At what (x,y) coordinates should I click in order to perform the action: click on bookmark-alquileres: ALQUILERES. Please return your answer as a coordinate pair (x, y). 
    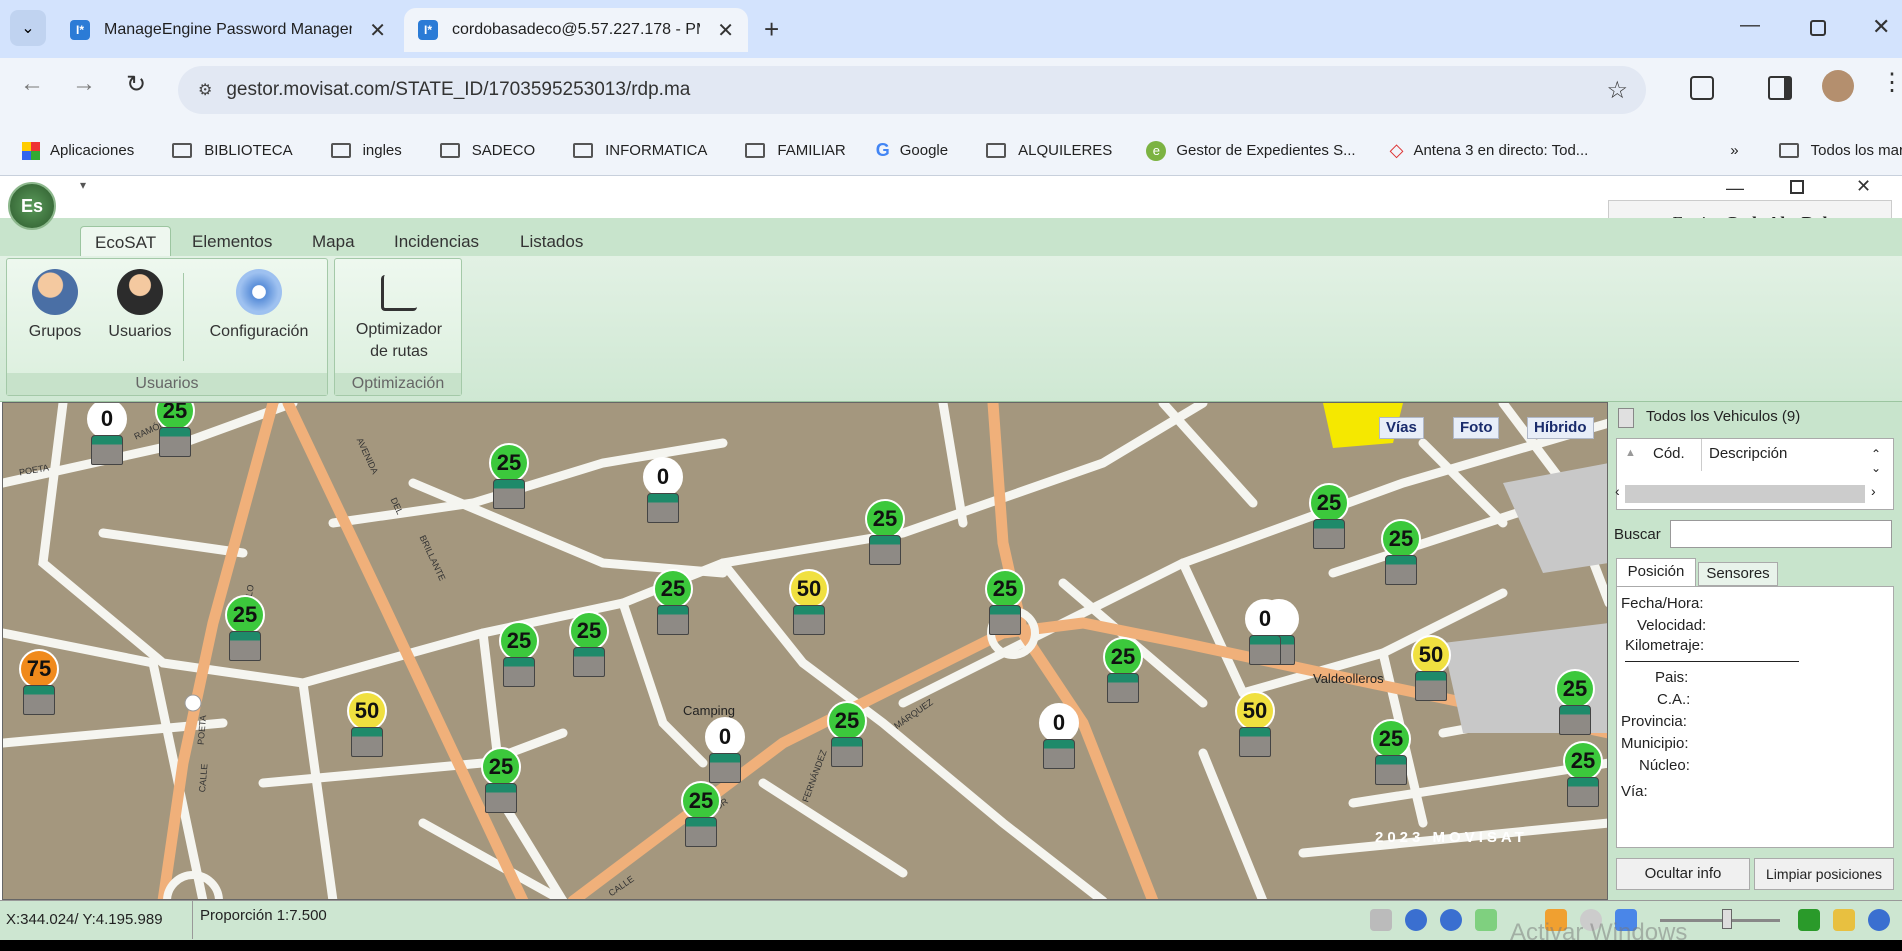
    Looking at the image, I should click on (1049, 150).